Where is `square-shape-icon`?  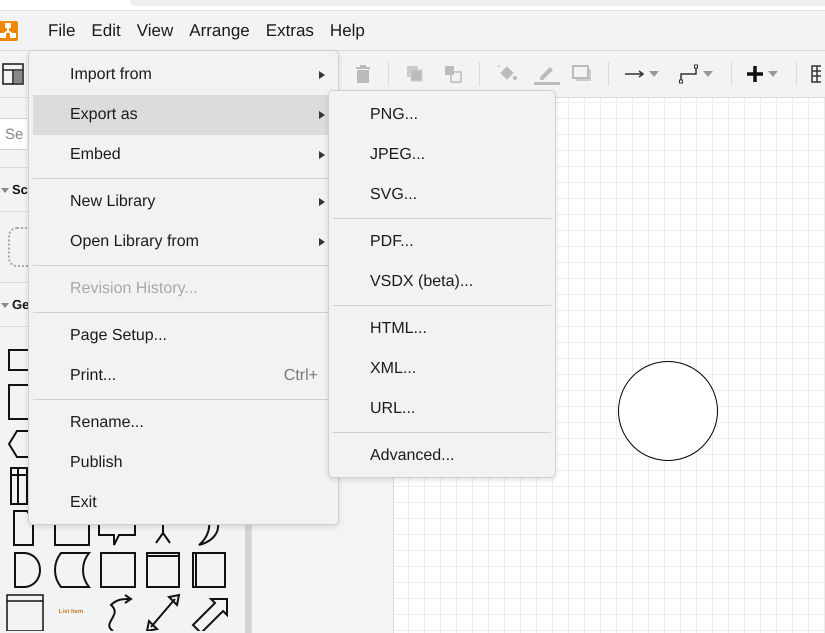 square-shape-icon is located at coordinates (117, 570).